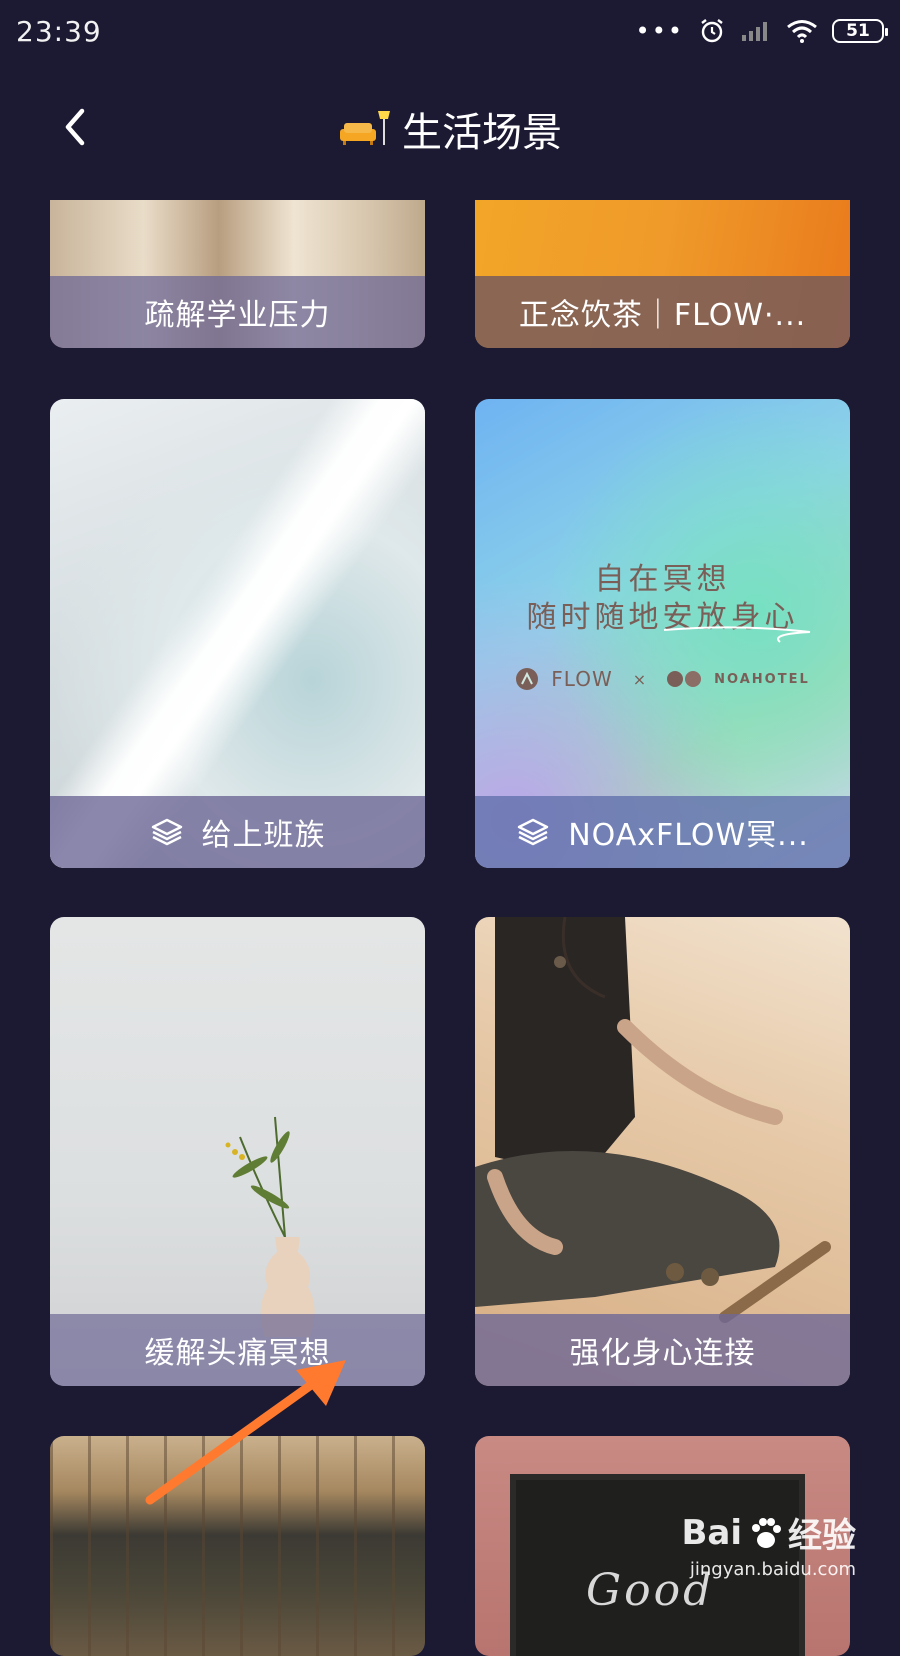 This screenshot has width=900, height=1656. What do you see at coordinates (237, 633) in the screenshot?
I see `scene-card: 给上班族` at bounding box center [237, 633].